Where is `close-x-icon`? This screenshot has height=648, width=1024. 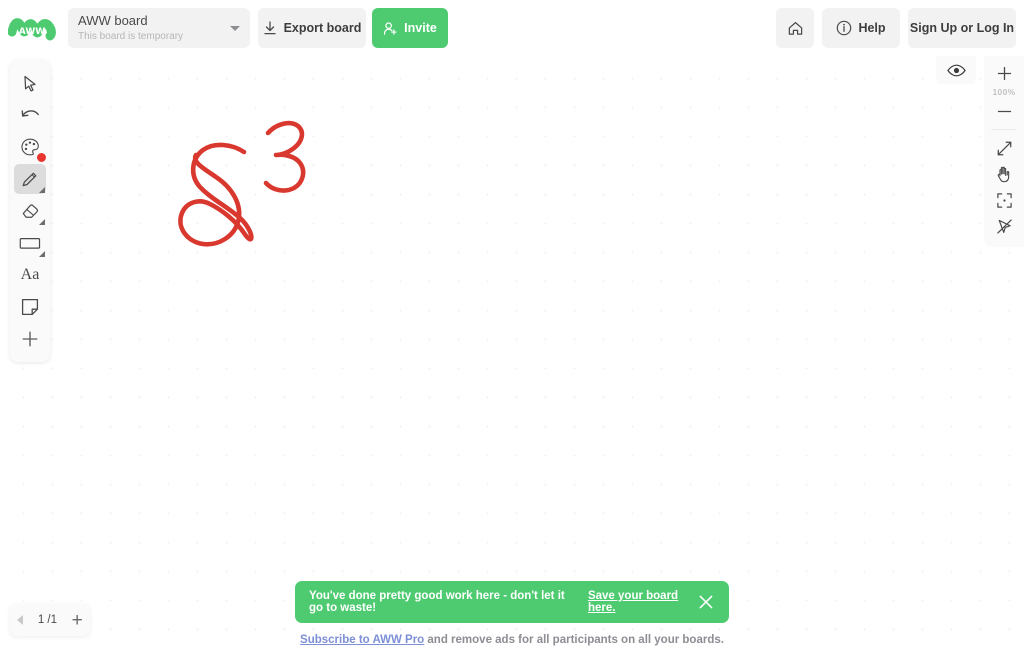 close-x-icon is located at coordinates (706, 602).